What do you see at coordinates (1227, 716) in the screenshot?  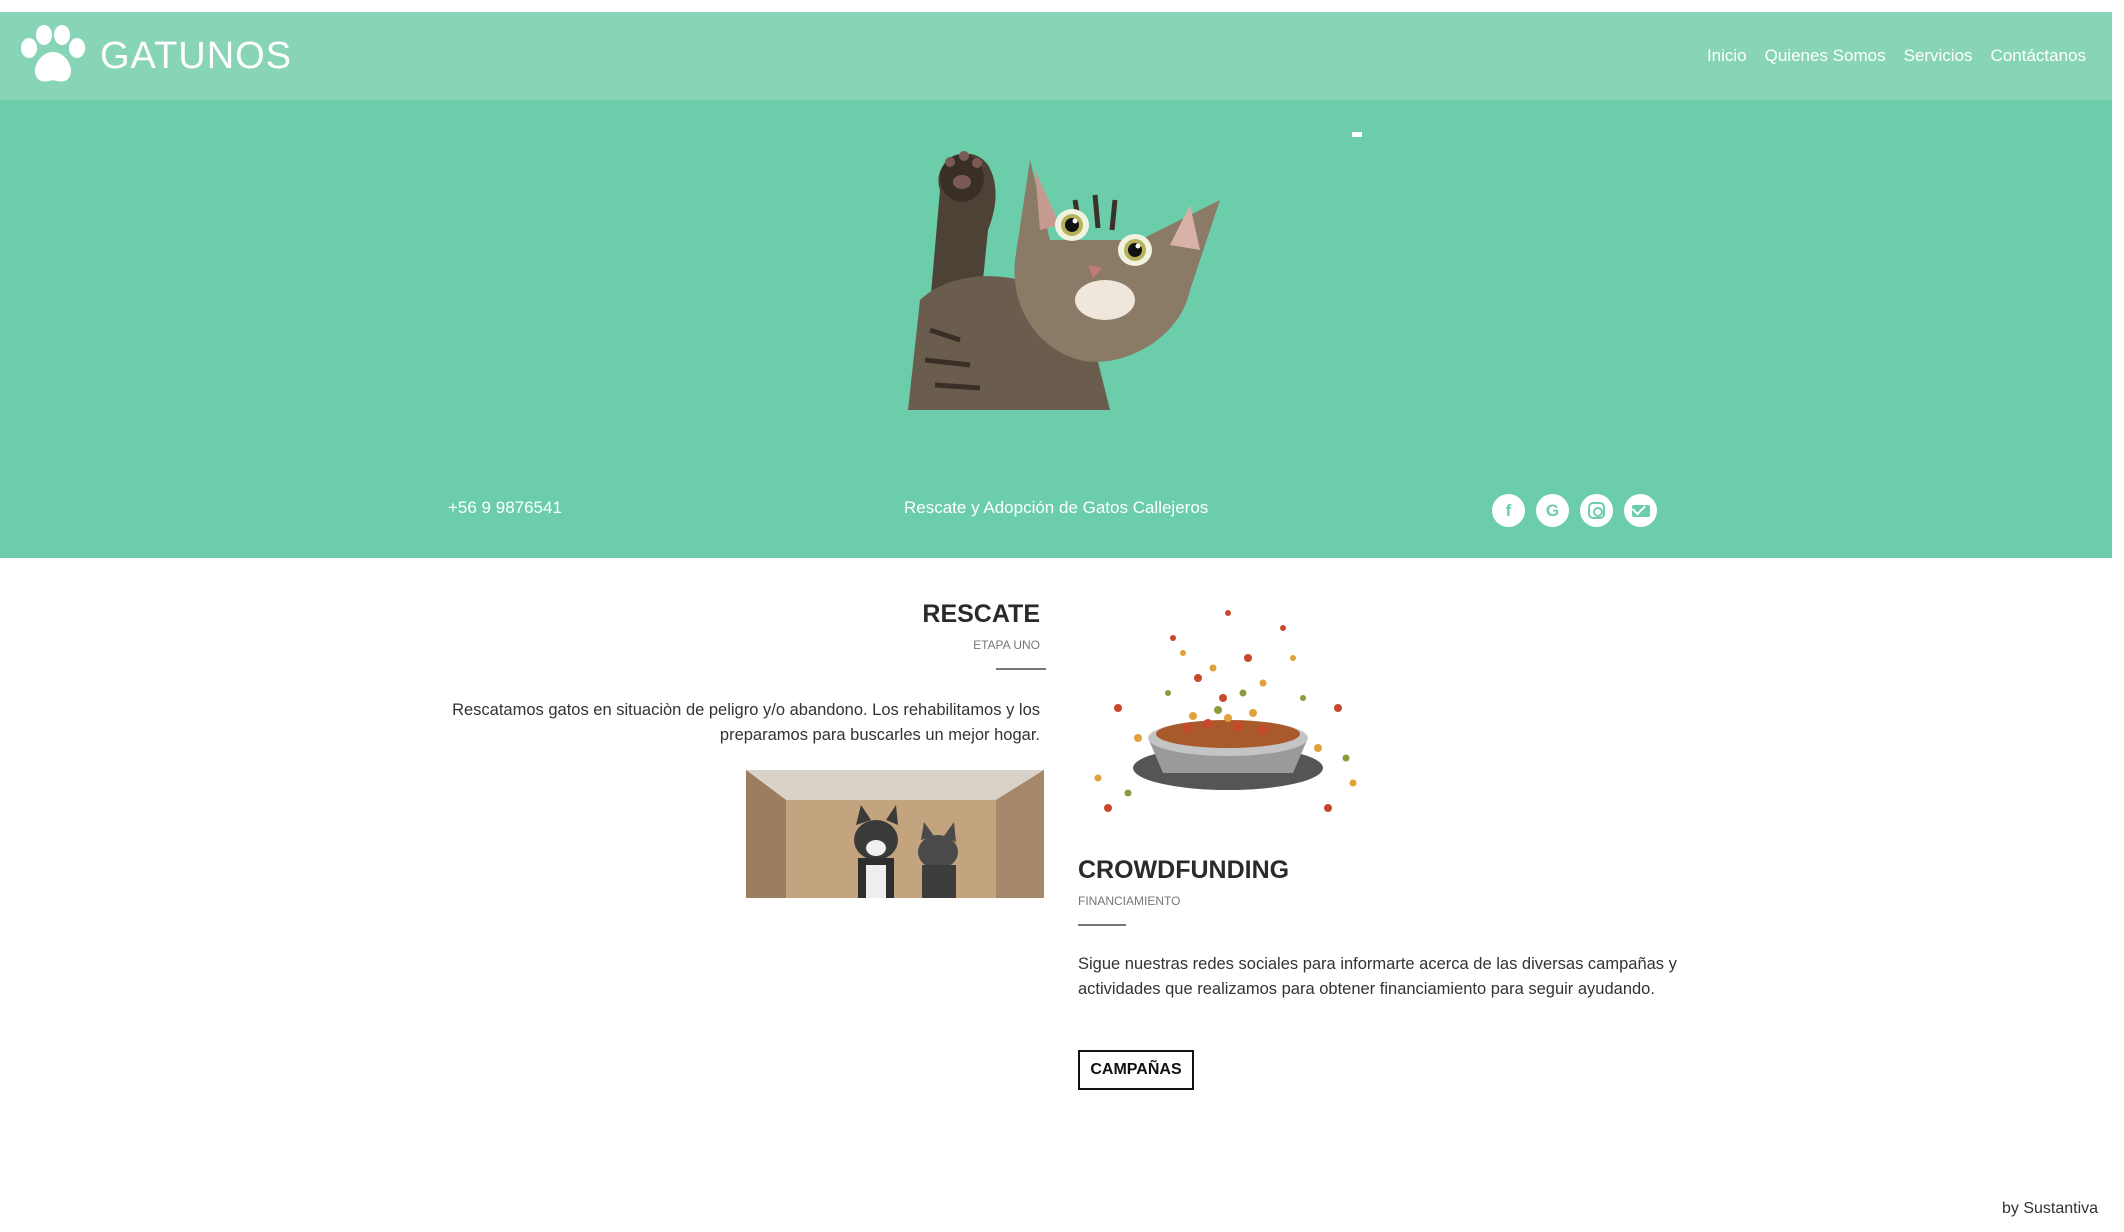 I see `cat-food-bowl-image` at bounding box center [1227, 716].